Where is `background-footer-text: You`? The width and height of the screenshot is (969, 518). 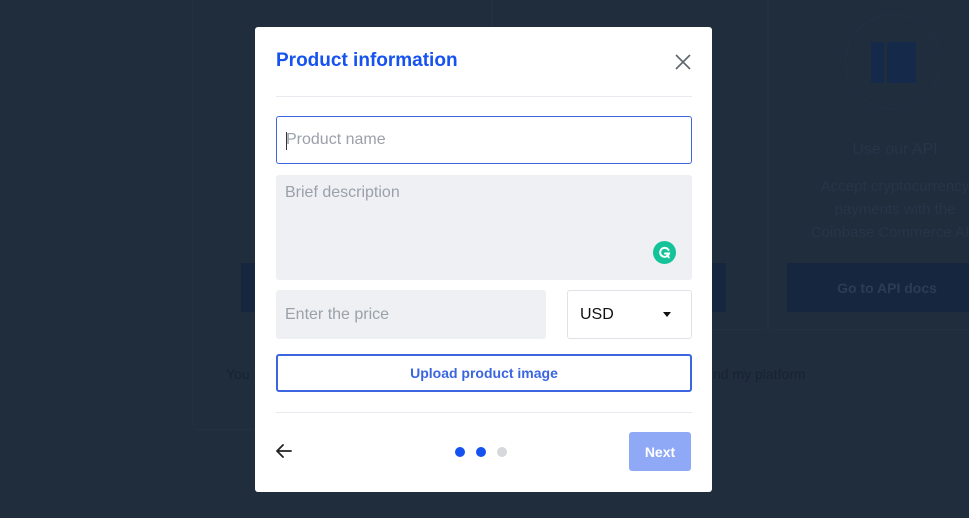
background-footer-text: You is located at coordinates (238, 374).